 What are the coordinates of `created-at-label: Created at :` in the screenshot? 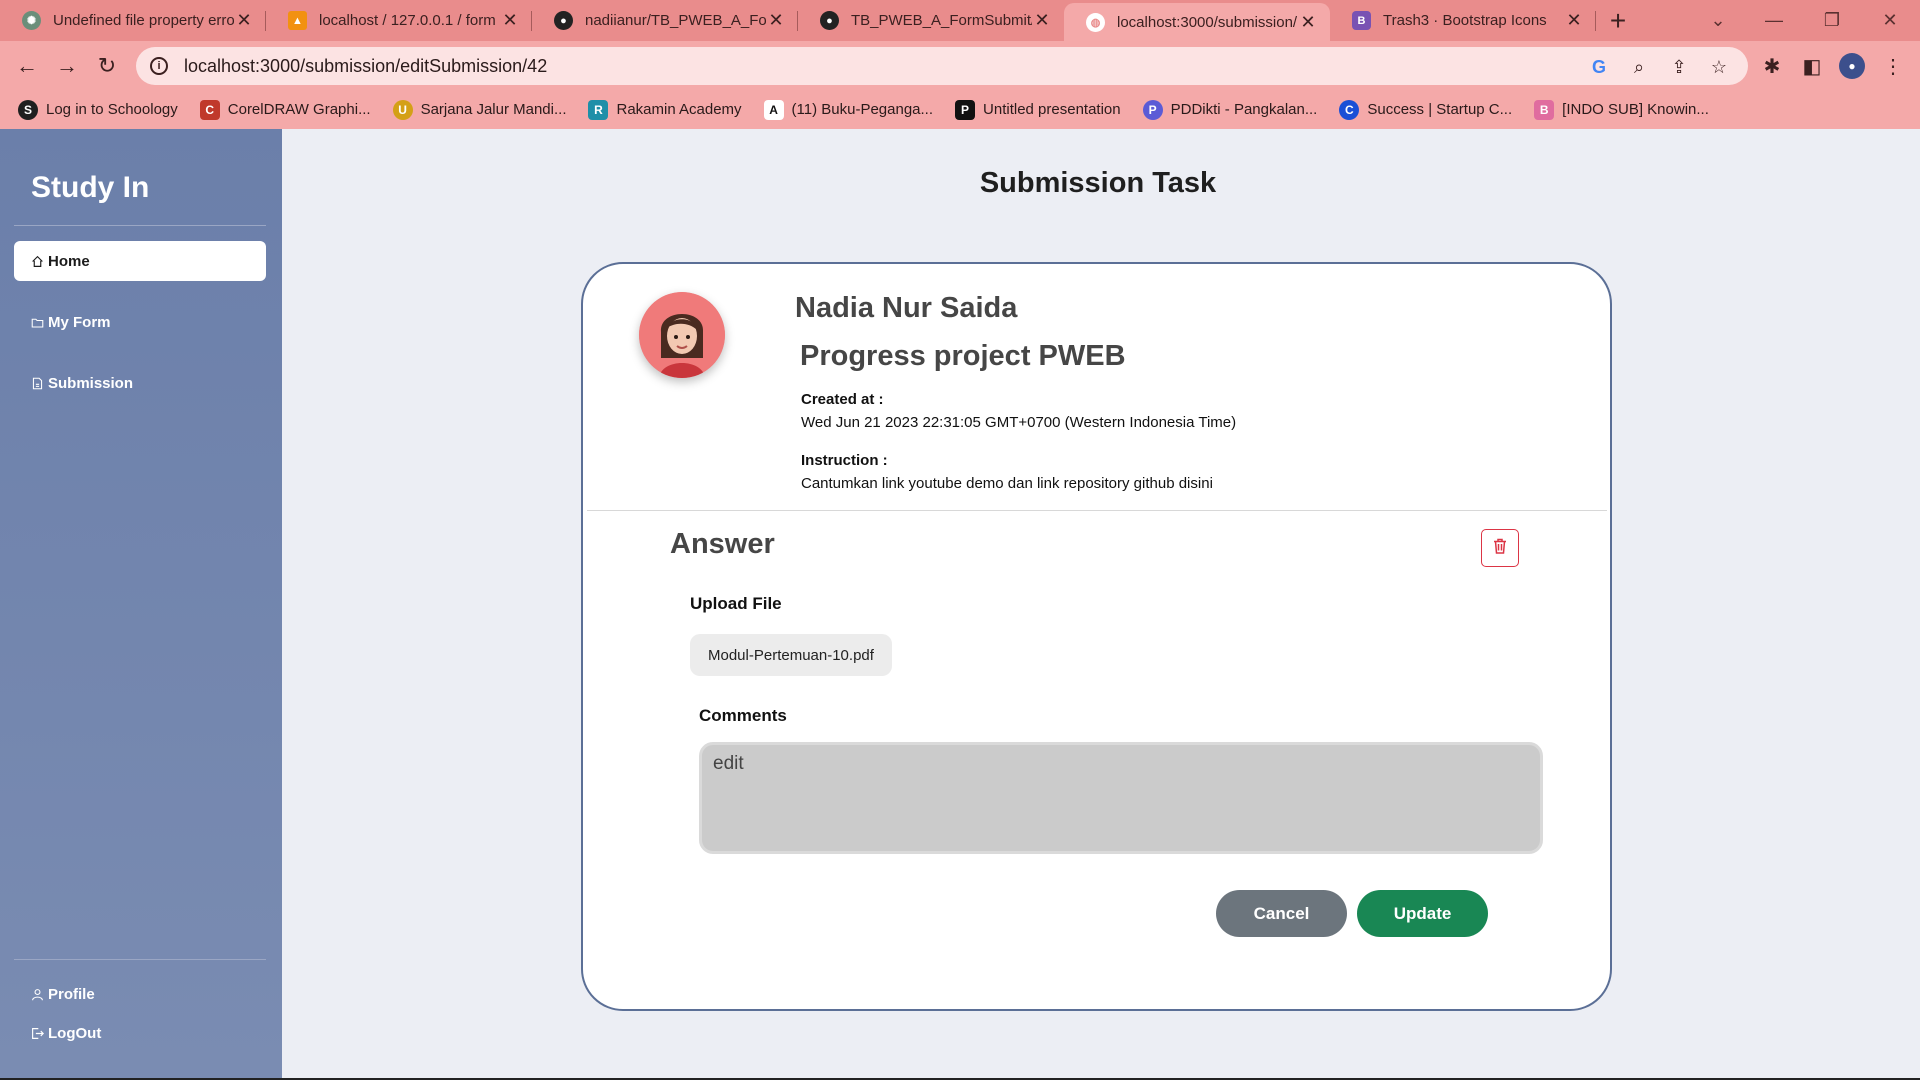 It's located at (842, 399).